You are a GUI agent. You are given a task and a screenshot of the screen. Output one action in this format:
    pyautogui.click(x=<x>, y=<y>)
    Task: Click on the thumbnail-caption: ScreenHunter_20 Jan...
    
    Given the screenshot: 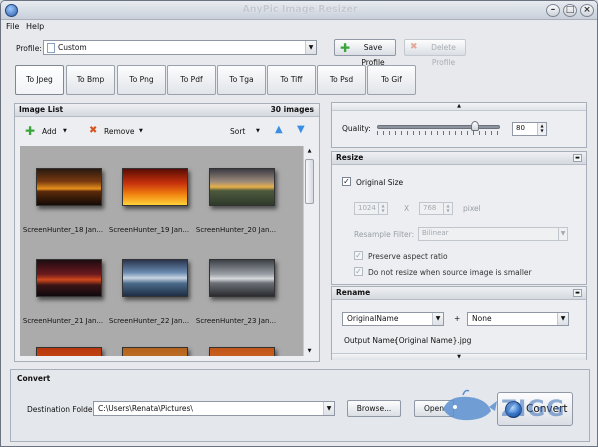 What is the action you would take?
    pyautogui.click(x=236, y=230)
    